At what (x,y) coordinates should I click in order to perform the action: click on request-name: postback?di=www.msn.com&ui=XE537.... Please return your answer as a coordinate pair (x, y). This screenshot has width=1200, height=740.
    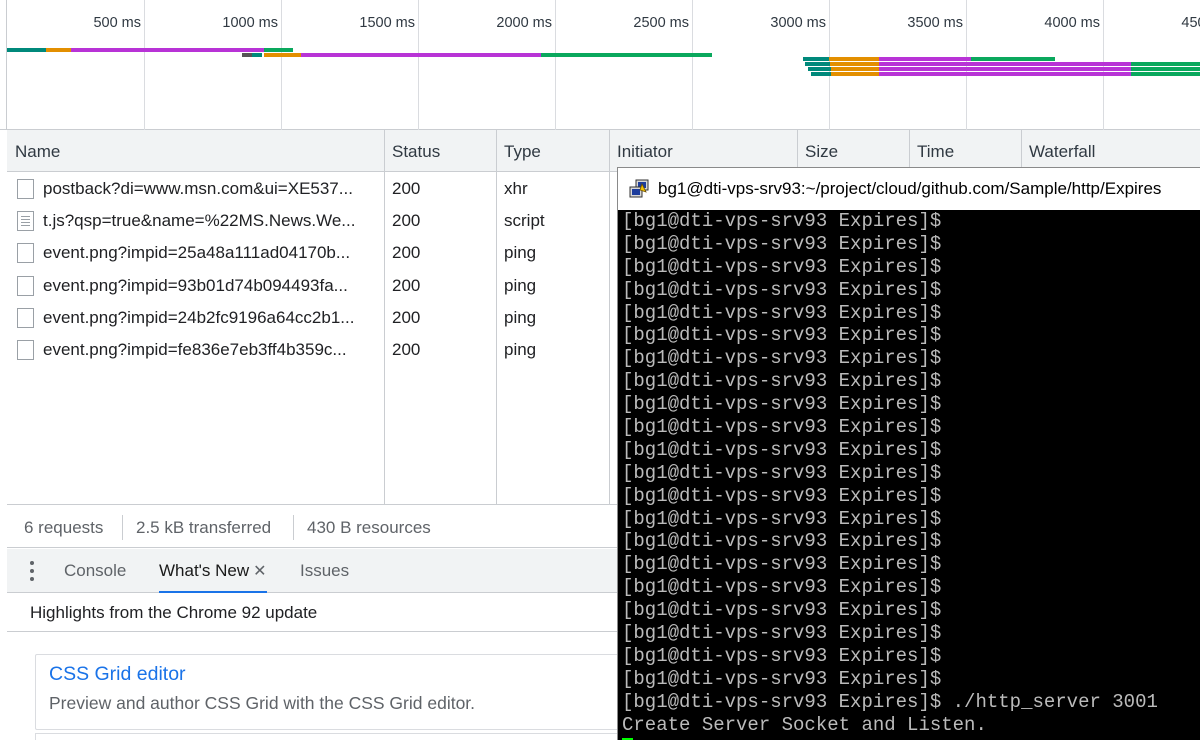
    Looking at the image, I should click on (198, 188).